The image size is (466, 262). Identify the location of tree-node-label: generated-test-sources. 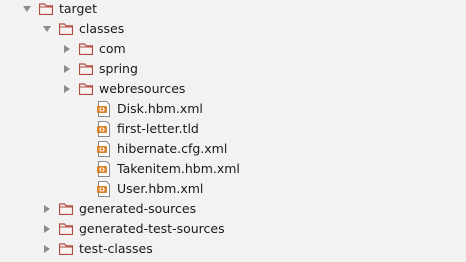
(152, 228).